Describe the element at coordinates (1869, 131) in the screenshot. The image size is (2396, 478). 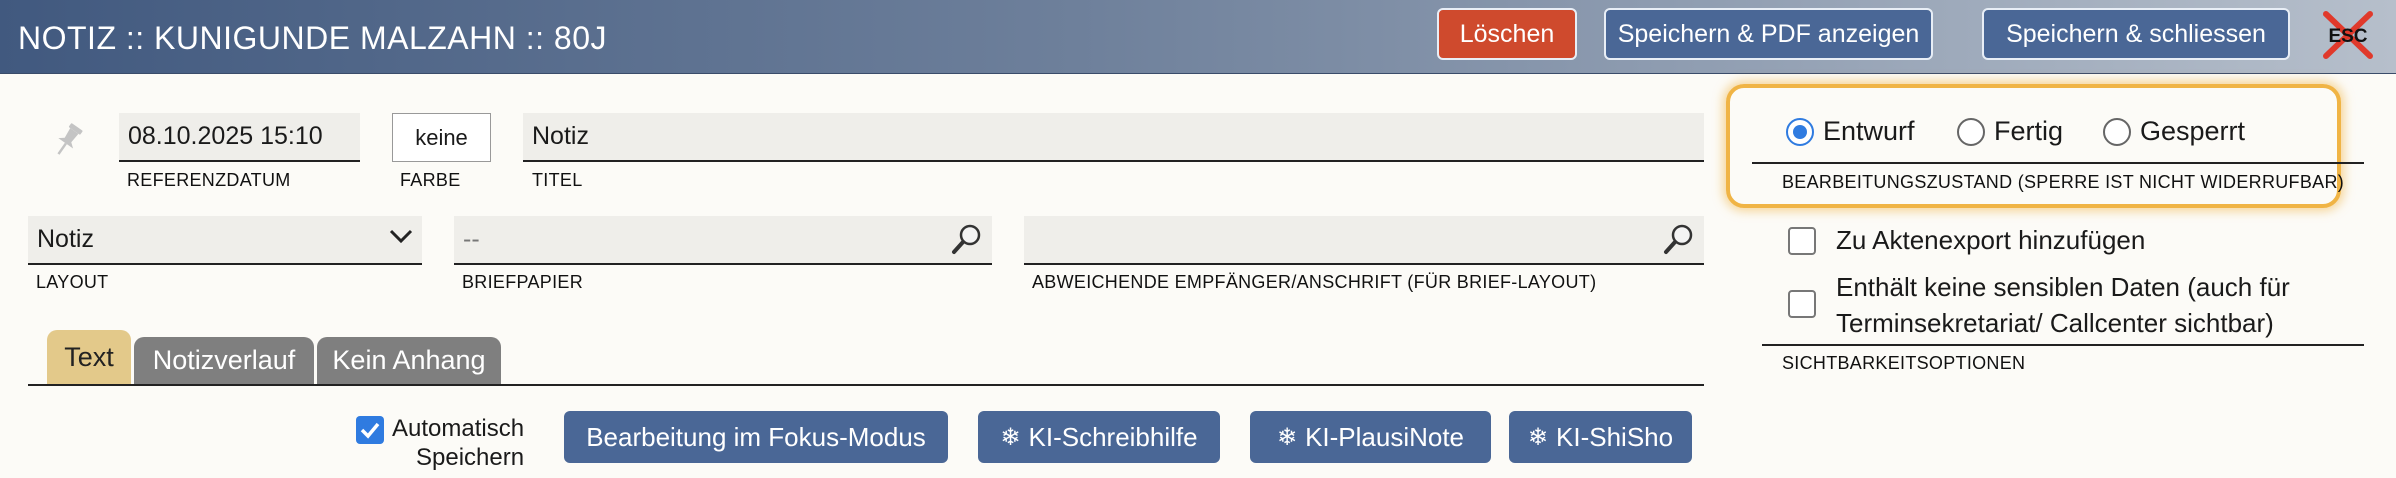
I see `radio-label: Entwurf` at that location.